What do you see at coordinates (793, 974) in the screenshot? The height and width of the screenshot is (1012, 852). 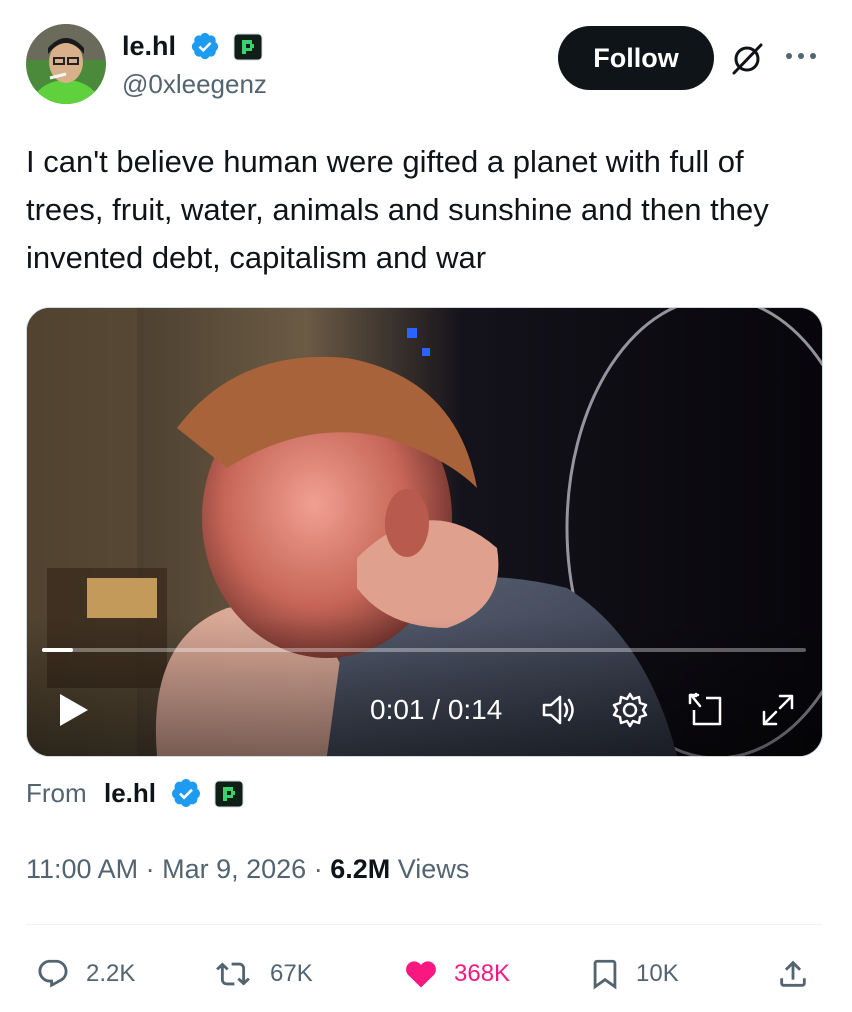 I see `share-icon` at bounding box center [793, 974].